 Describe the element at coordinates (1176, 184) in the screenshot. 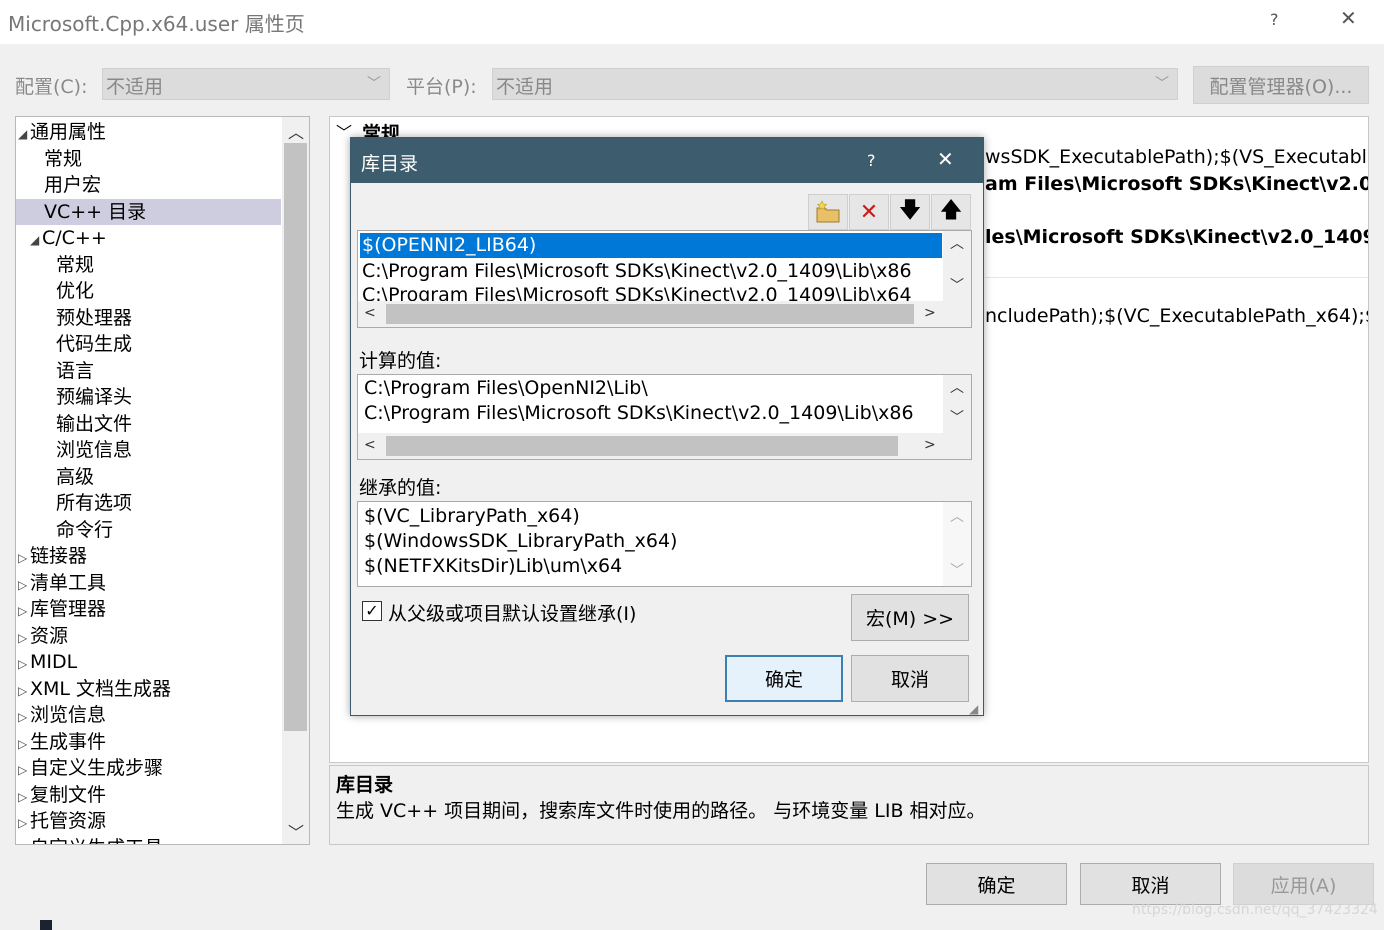

I see `property-value: am Files\Microsoft SDKs\Kinect\v2.0_14` at that location.